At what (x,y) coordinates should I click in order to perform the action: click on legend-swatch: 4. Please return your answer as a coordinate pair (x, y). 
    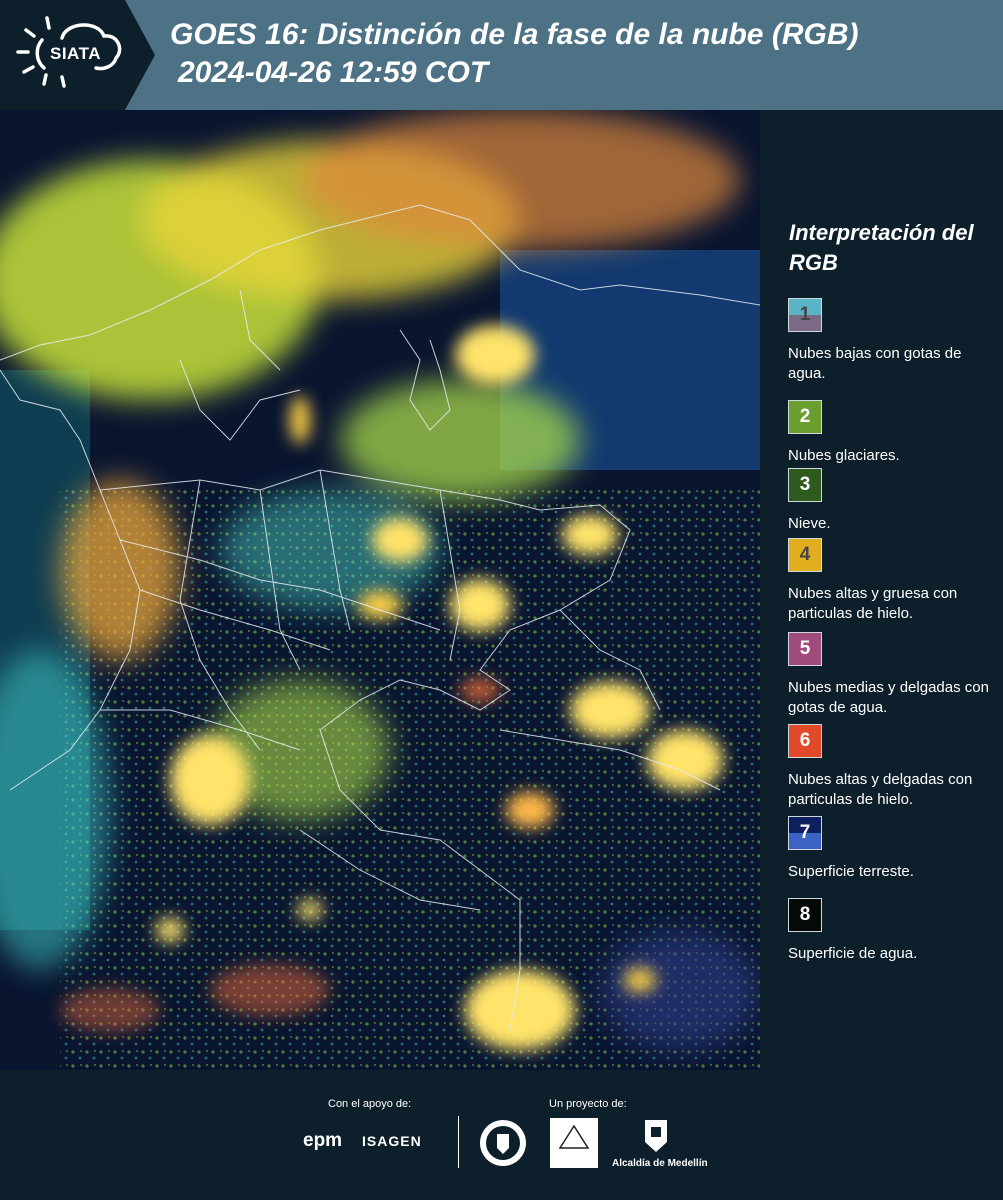
    Looking at the image, I should click on (805, 555).